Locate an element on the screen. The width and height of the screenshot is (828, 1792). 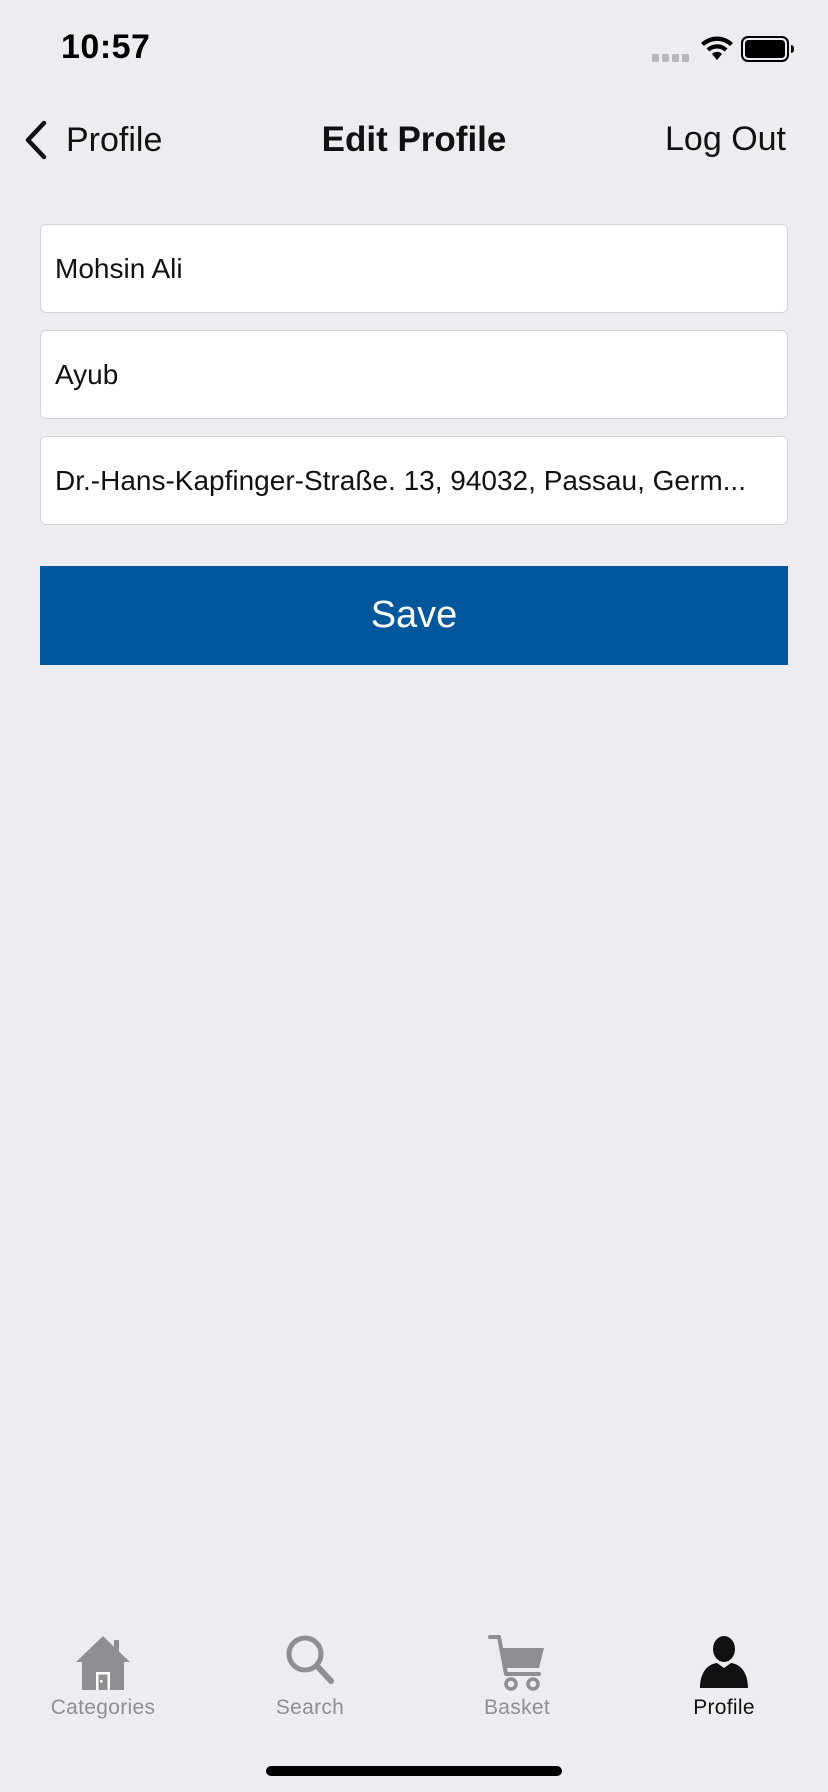
chevron-left-icon is located at coordinates (36, 140).